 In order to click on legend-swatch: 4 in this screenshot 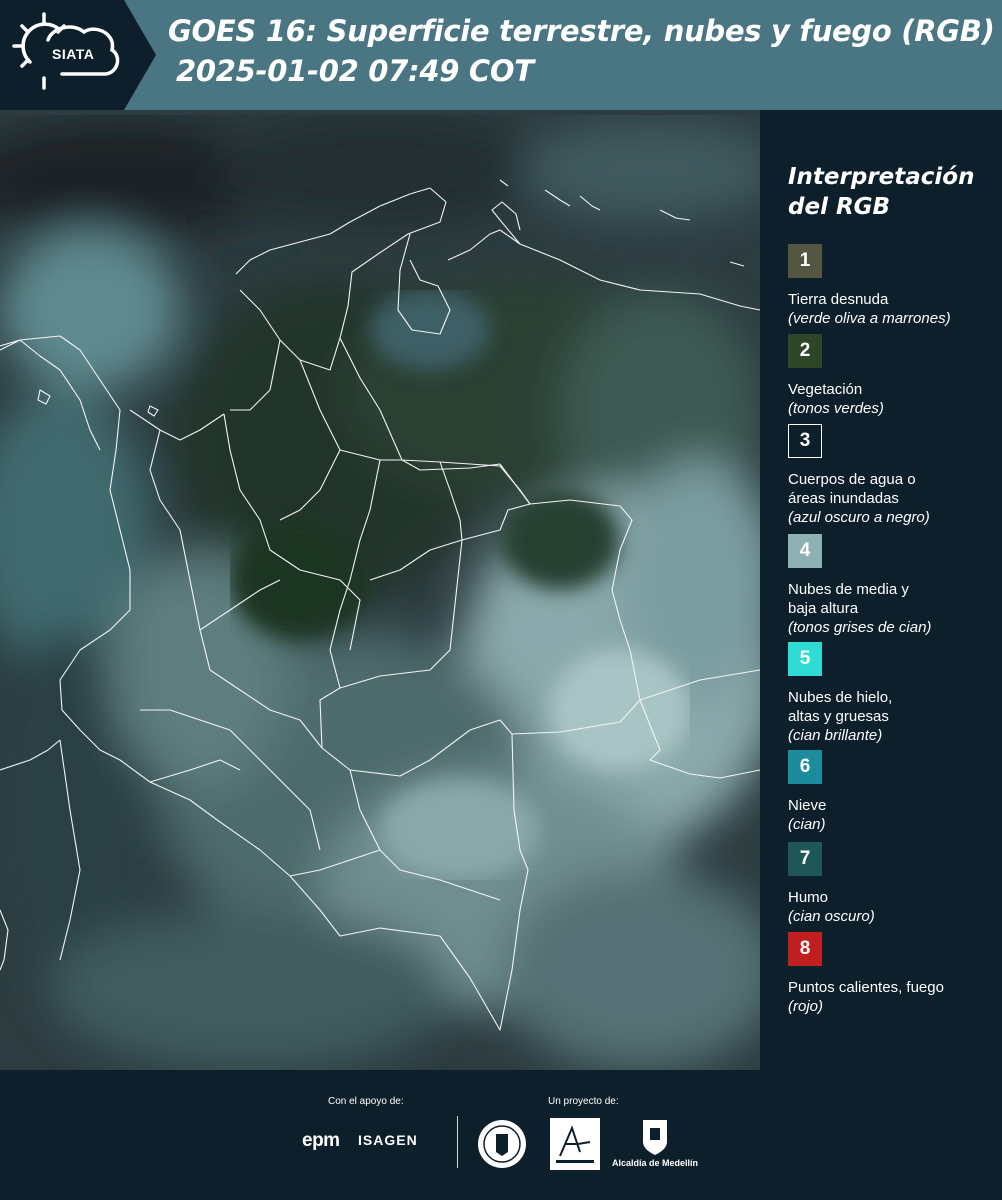, I will do `click(805, 551)`.